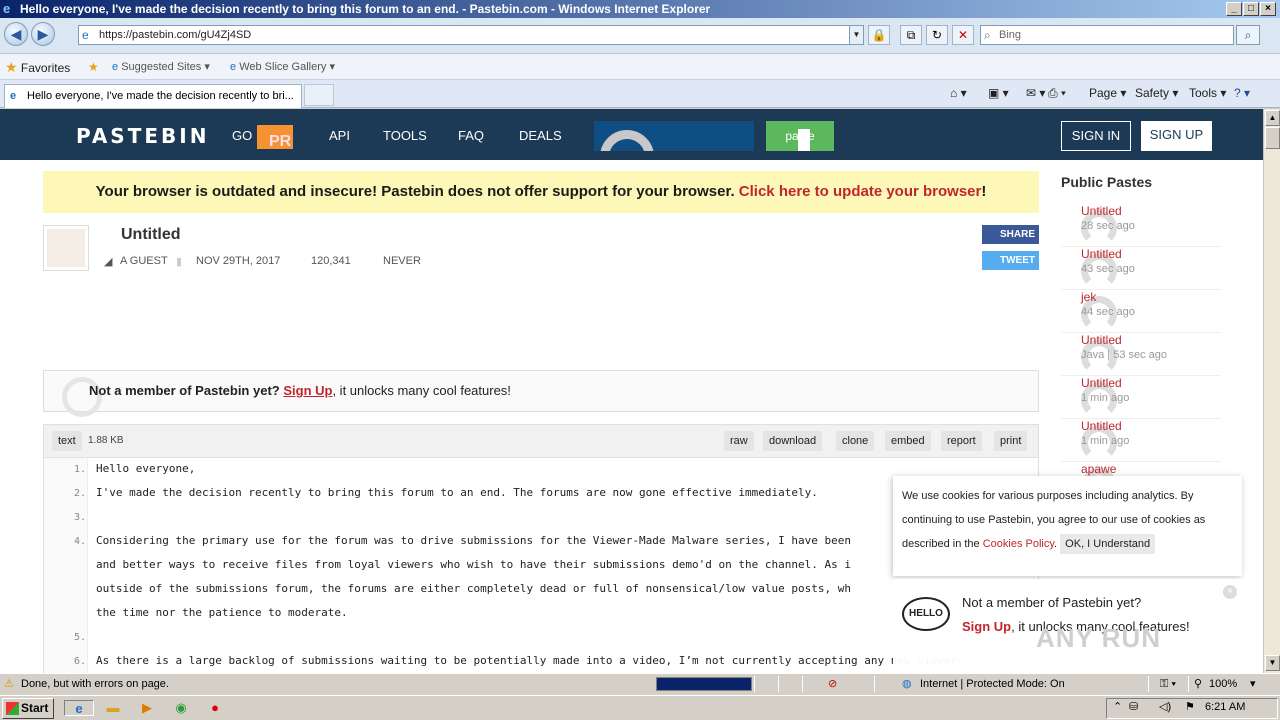 This screenshot has height=720, width=1280. I want to click on paste-item-title: jek, so click(1088, 297).